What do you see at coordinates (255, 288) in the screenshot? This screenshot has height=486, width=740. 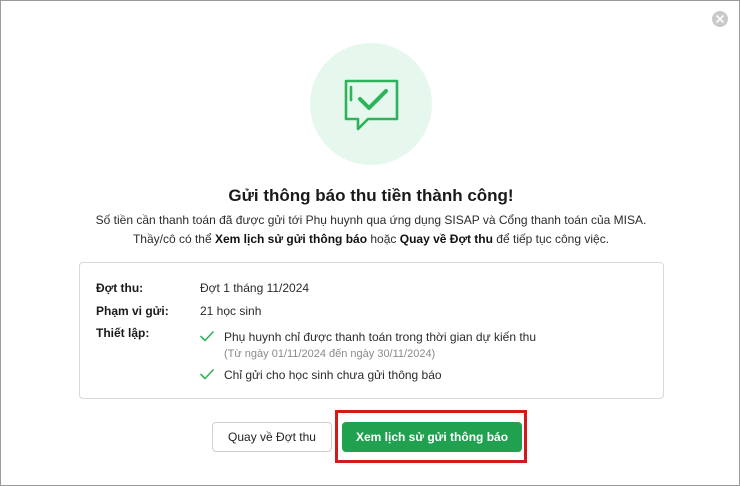 I see `batch-value: Đợt 1 tháng 11/2024` at bounding box center [255, 288].